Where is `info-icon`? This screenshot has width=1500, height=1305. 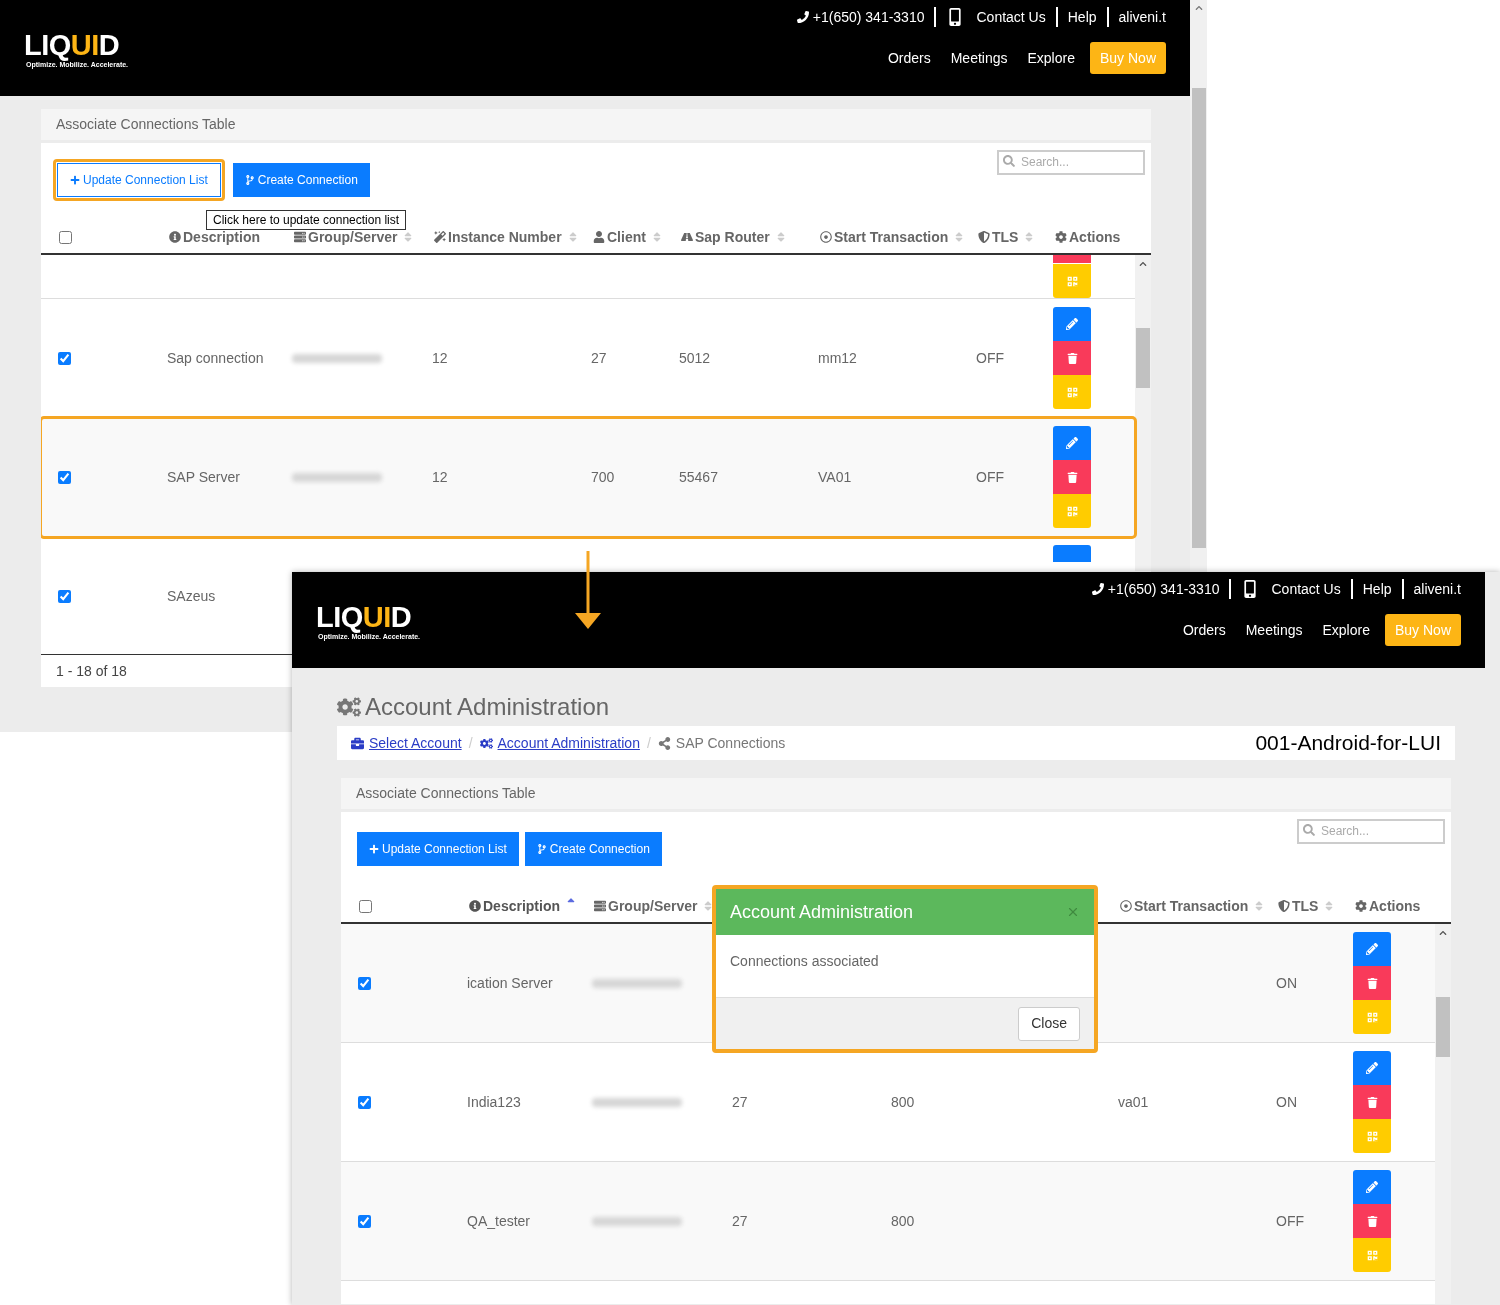 info-icon is located at coordinates (175, 237).